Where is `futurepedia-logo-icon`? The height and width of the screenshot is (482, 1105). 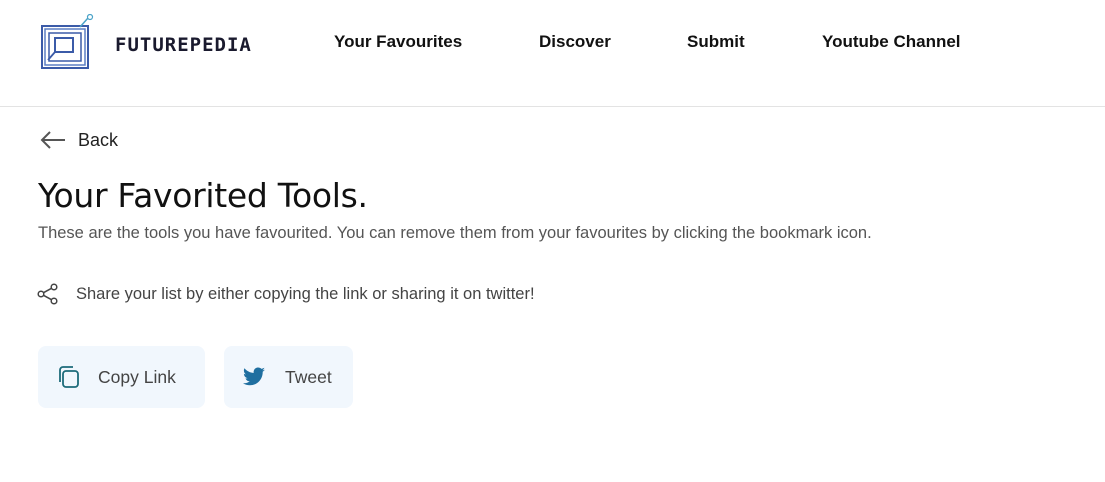 futurepedia-logo-icon is located at coordinates (67, 41).